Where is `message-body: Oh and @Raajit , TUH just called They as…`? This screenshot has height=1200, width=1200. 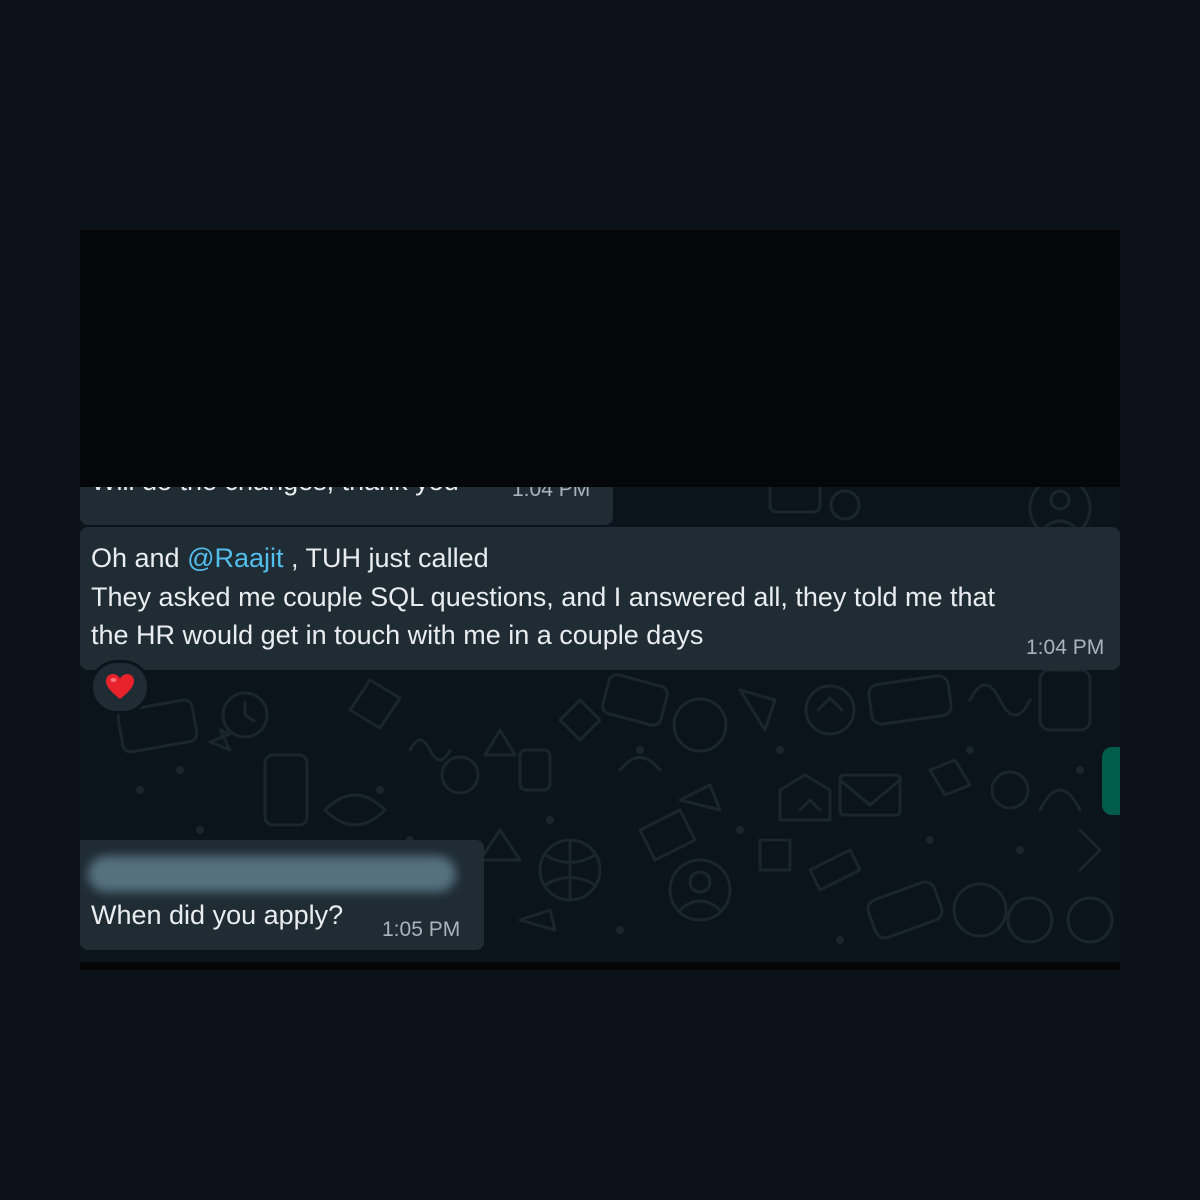
message-body: Oh and @Raajit , TUH just called They as… is located at coordinates (543, 597).